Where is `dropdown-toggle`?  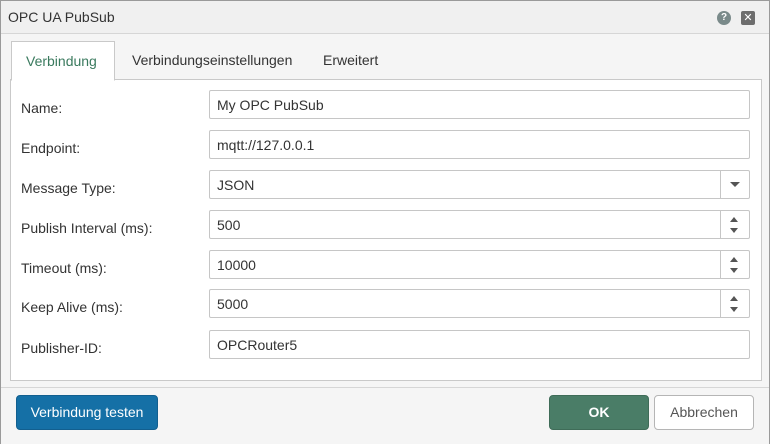
dropdown-toggle is located at coordinates (734, 184).